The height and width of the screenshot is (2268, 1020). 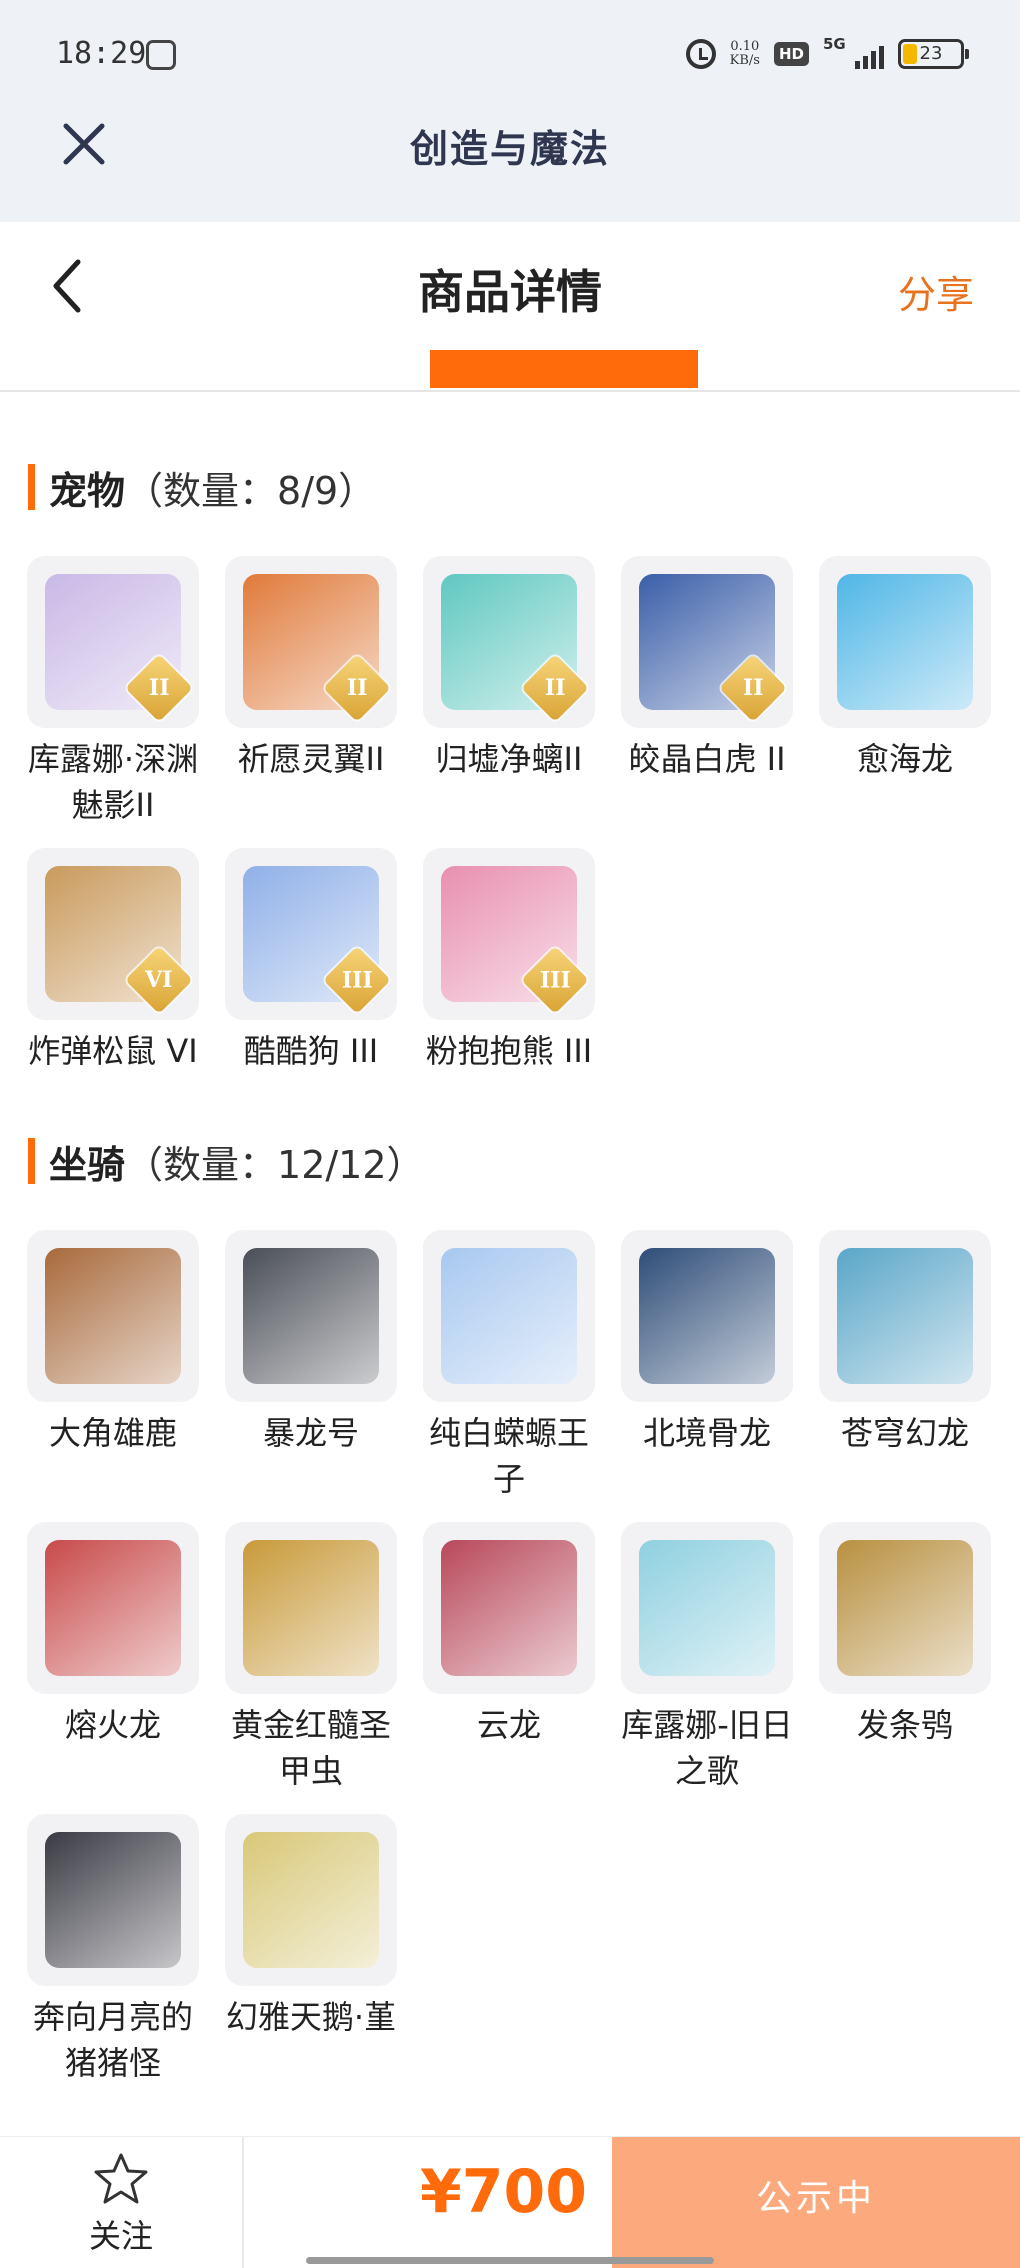 I want to click on pet-name: 皎晶白虎 II, so click(x=707, y=759).